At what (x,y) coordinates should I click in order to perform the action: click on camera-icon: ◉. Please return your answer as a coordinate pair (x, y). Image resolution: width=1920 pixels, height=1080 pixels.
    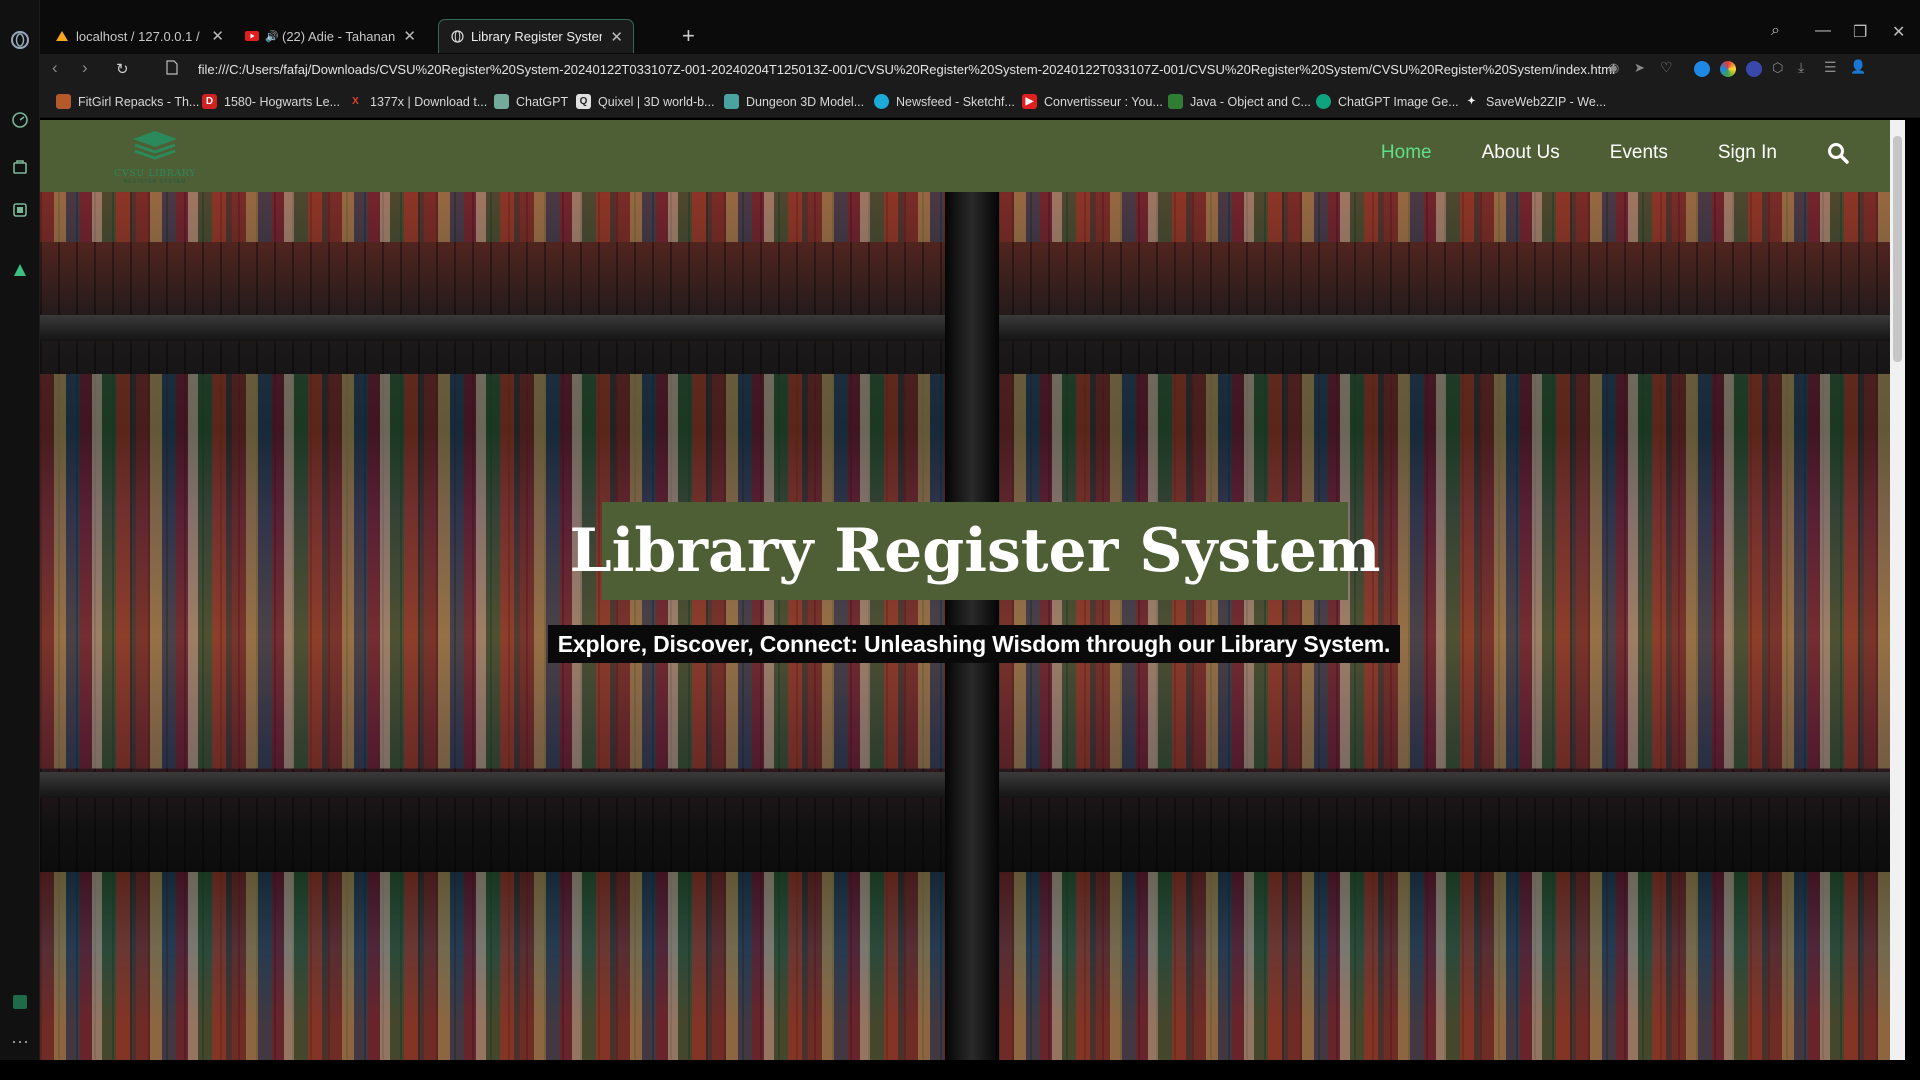
    Looking at the image, I should click on (1613, 68).